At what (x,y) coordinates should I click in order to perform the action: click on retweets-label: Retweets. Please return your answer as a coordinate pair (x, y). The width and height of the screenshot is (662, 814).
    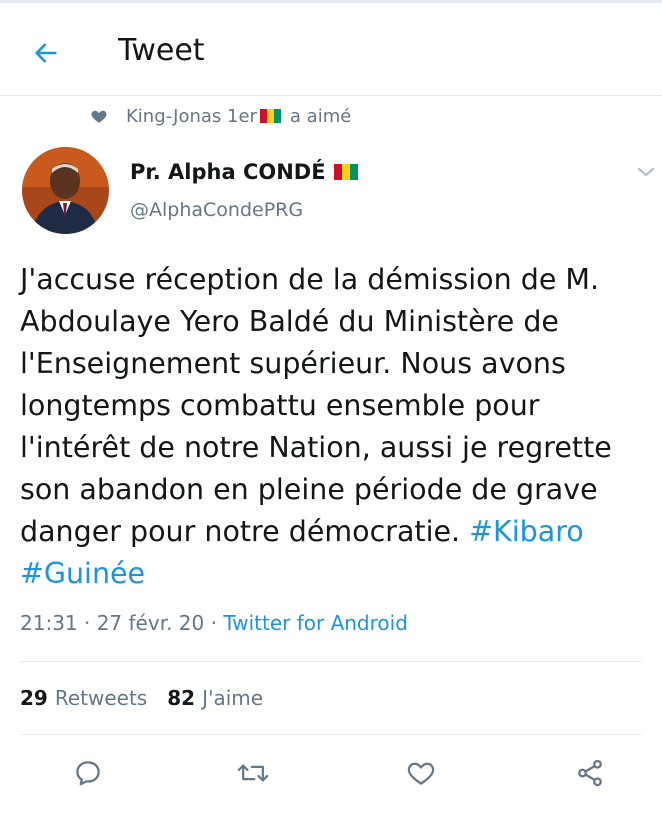
    Looking at the image, I should click on (101, 698).